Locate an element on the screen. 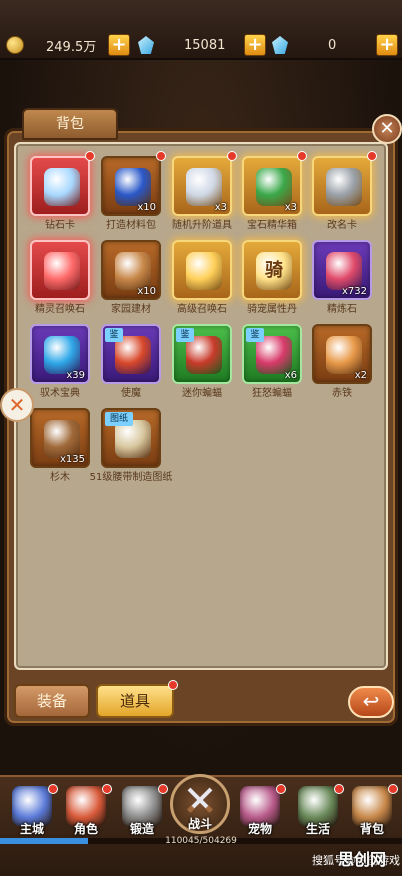 This screenshot has width=402, height=876. resource-bar: 249.5万 + 15081 + 0 + is located at coordinates (201, 30).